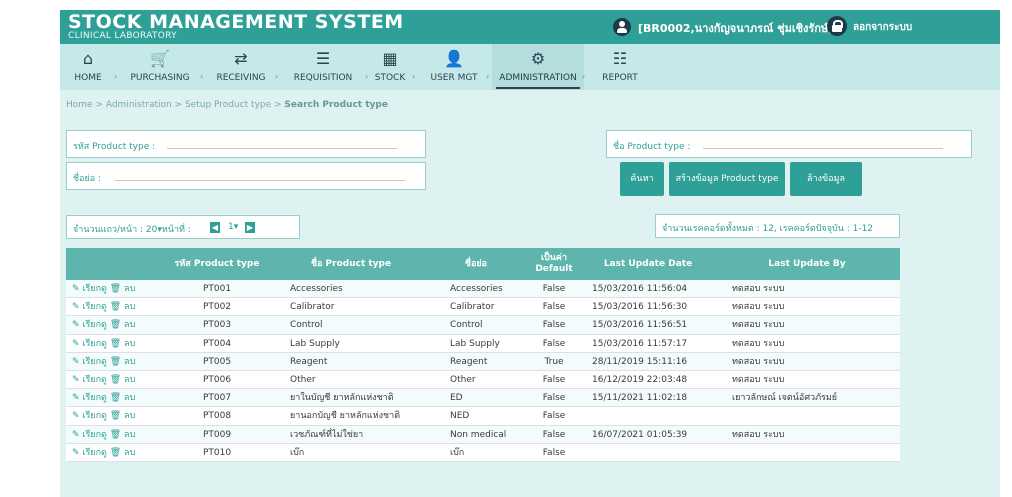 The image size is (1012, 497). I want to click on product-type-code-input, so click(282, 148).